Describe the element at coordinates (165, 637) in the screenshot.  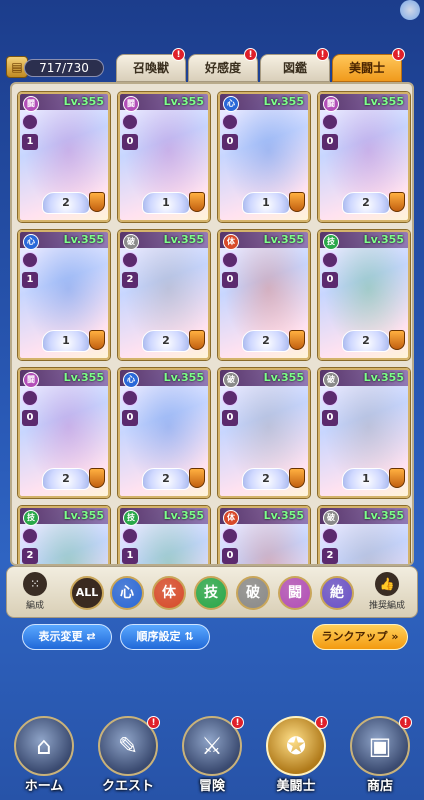
I see `order-setting-button: 順序設定 ⇅` at that location.